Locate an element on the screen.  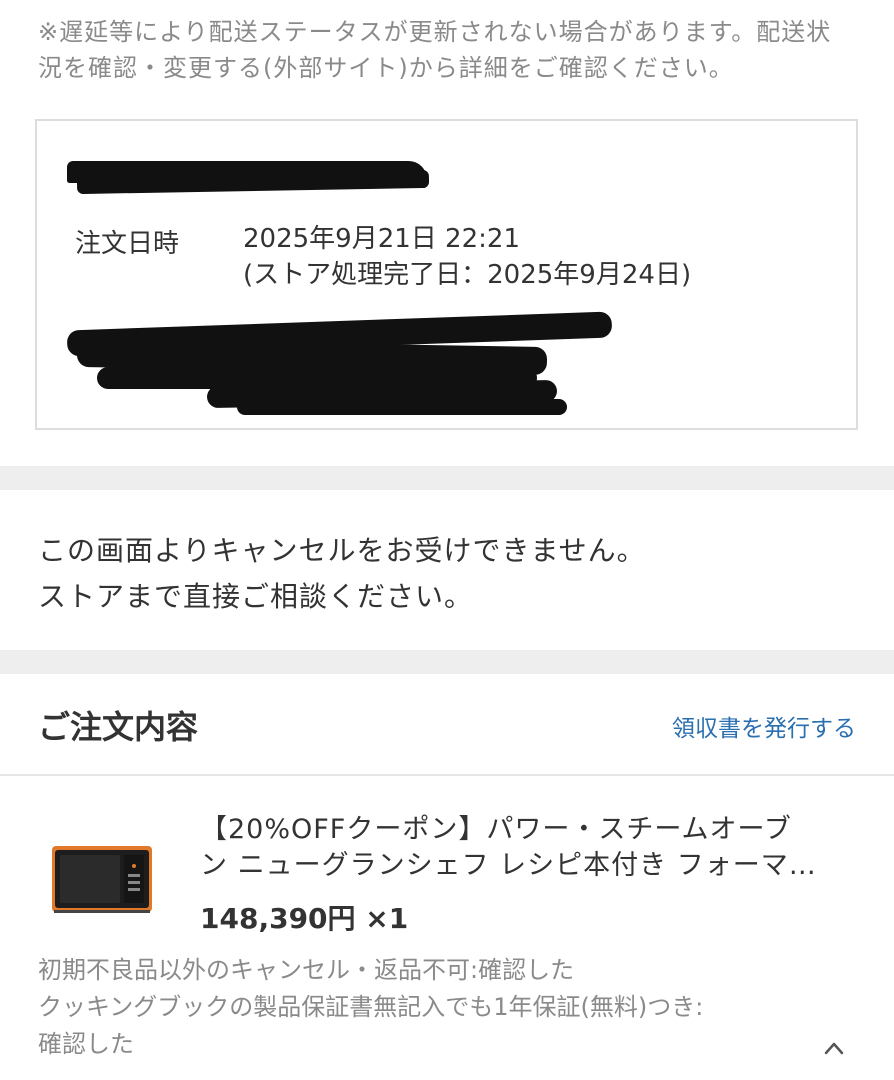
store-processed-date: (ストア処理完了日：2025年9月24日) is located at coordinates (467, 275).